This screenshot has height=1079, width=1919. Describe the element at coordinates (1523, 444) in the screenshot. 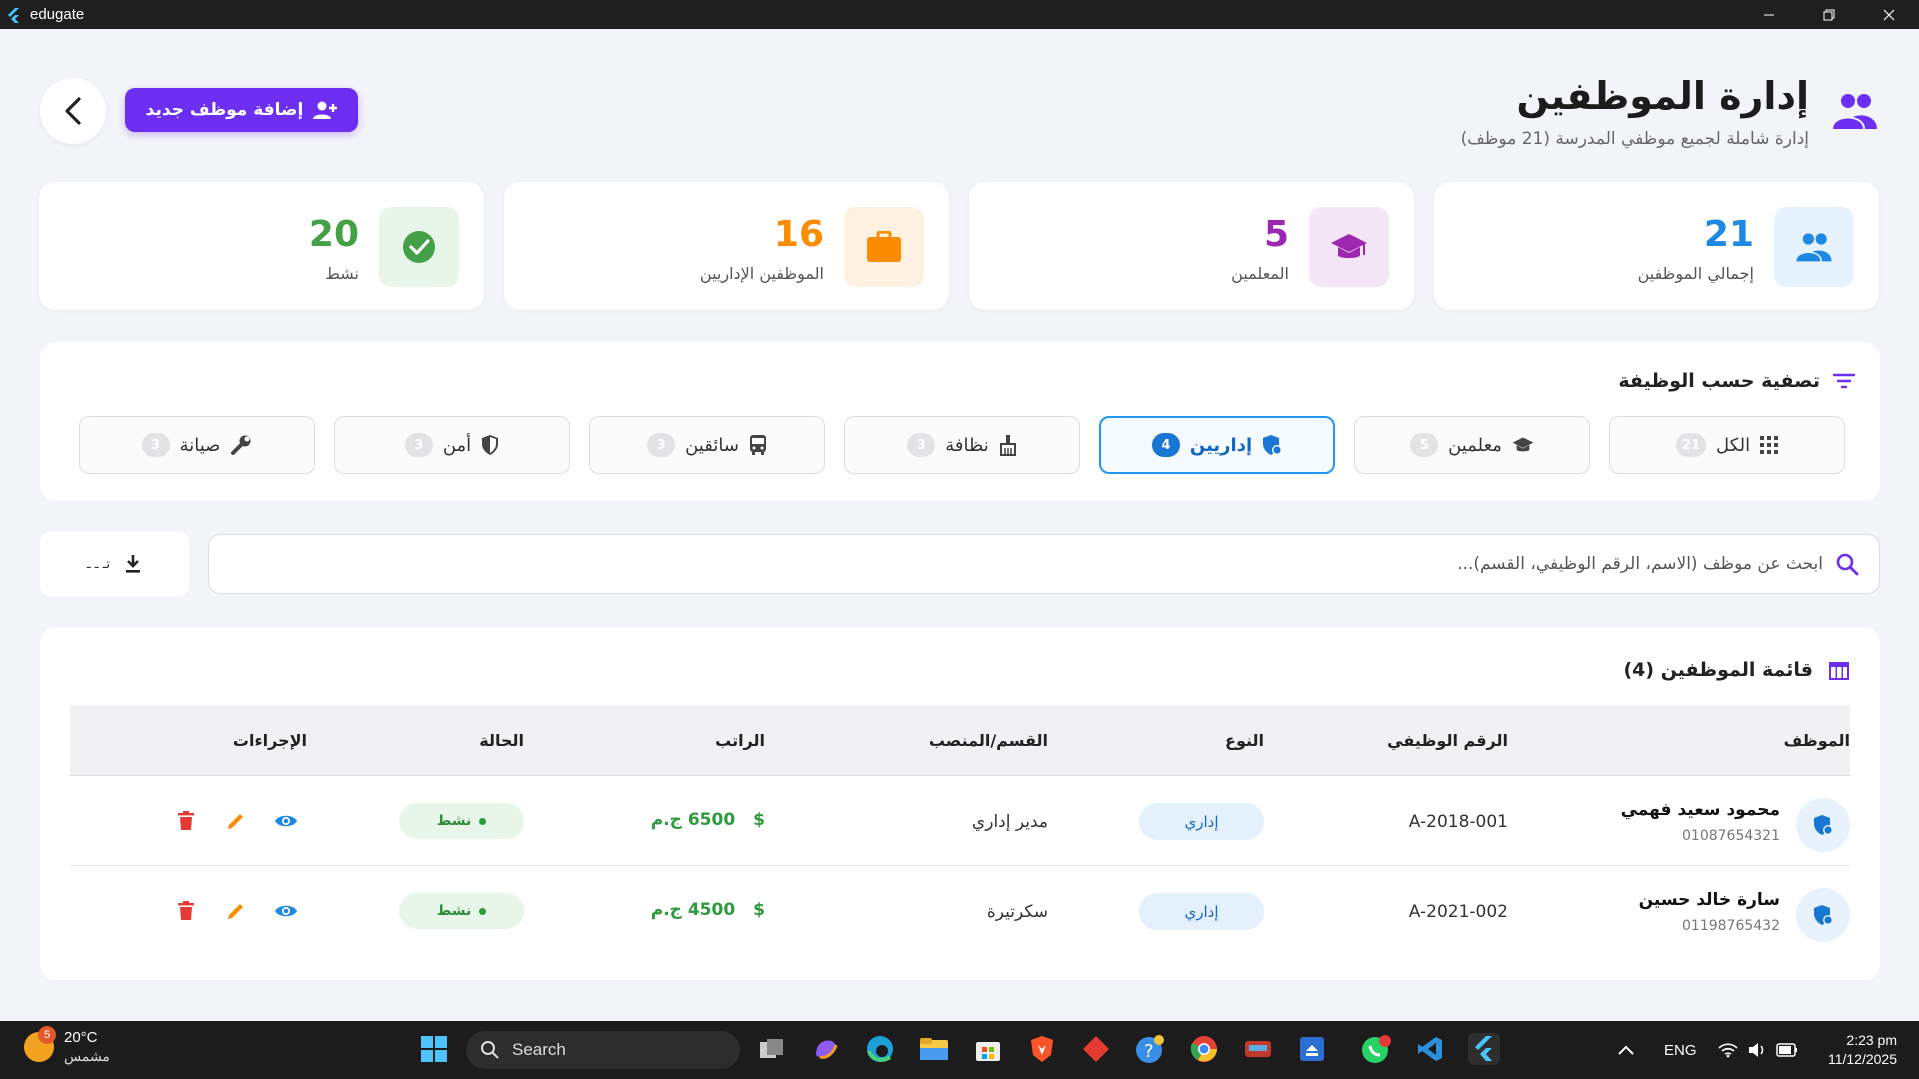

I see `graduation-cap-icon` at that location.